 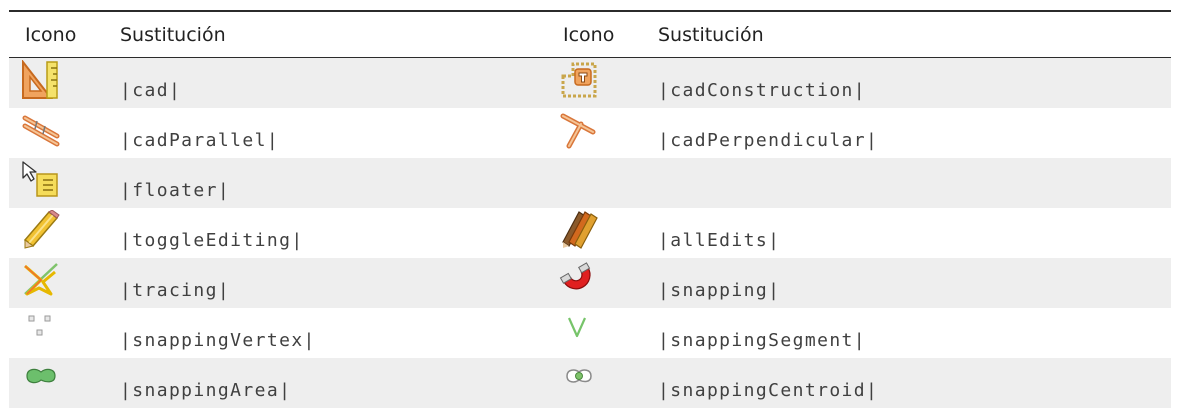 What do you see at coordinates (719, 290) in the screenshot?
I see `substitution-text: |snapping|` at bounding box center [719, 290].